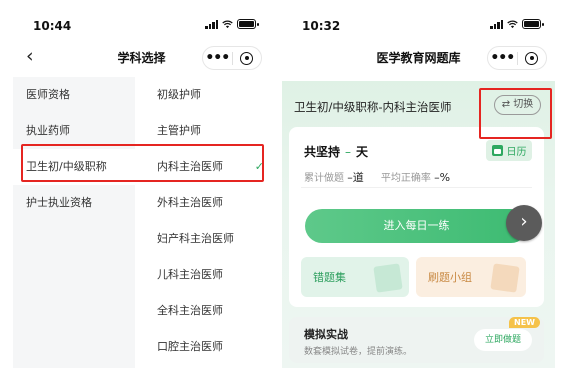  Describe the element at coordinates (326, 334) in the screenshot. I see `mock-title: 模拟实战` at that location.